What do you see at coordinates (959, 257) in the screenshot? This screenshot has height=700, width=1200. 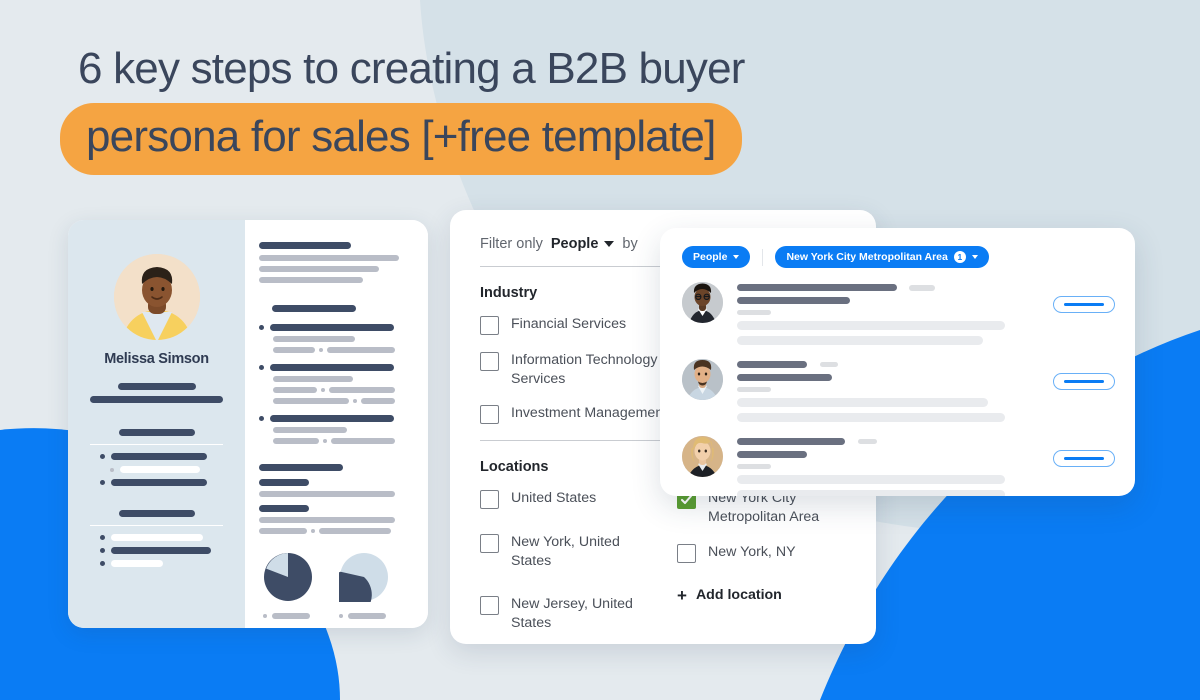 I see `filter-pill-count-badge: 1` at bounding box center [959, 257].